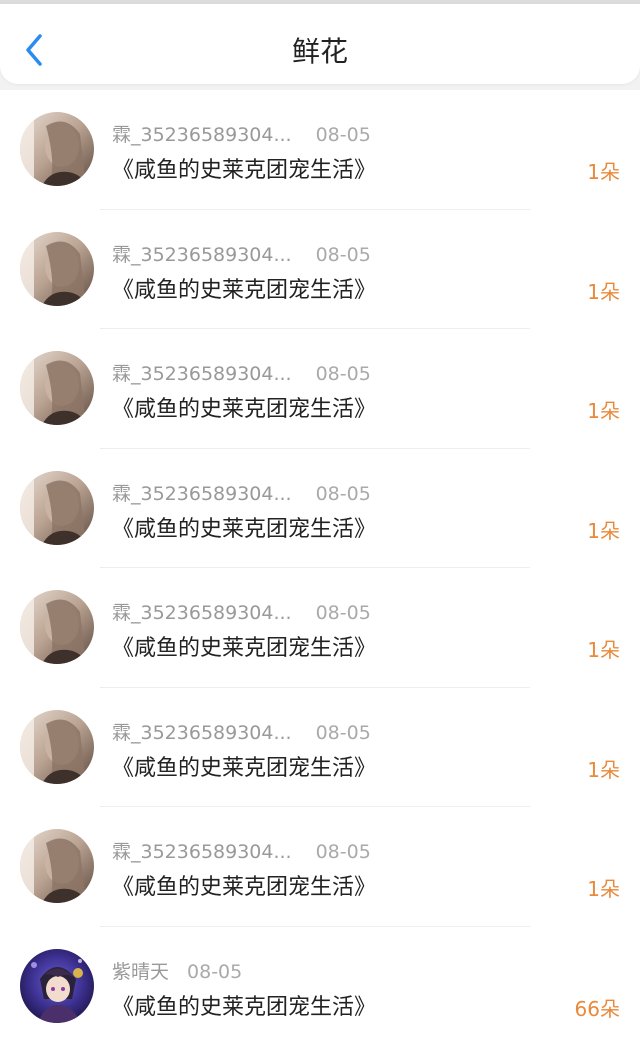 The image size is (640, 1038). I want to click on flower-count: 66朵, so click(597, 1008).